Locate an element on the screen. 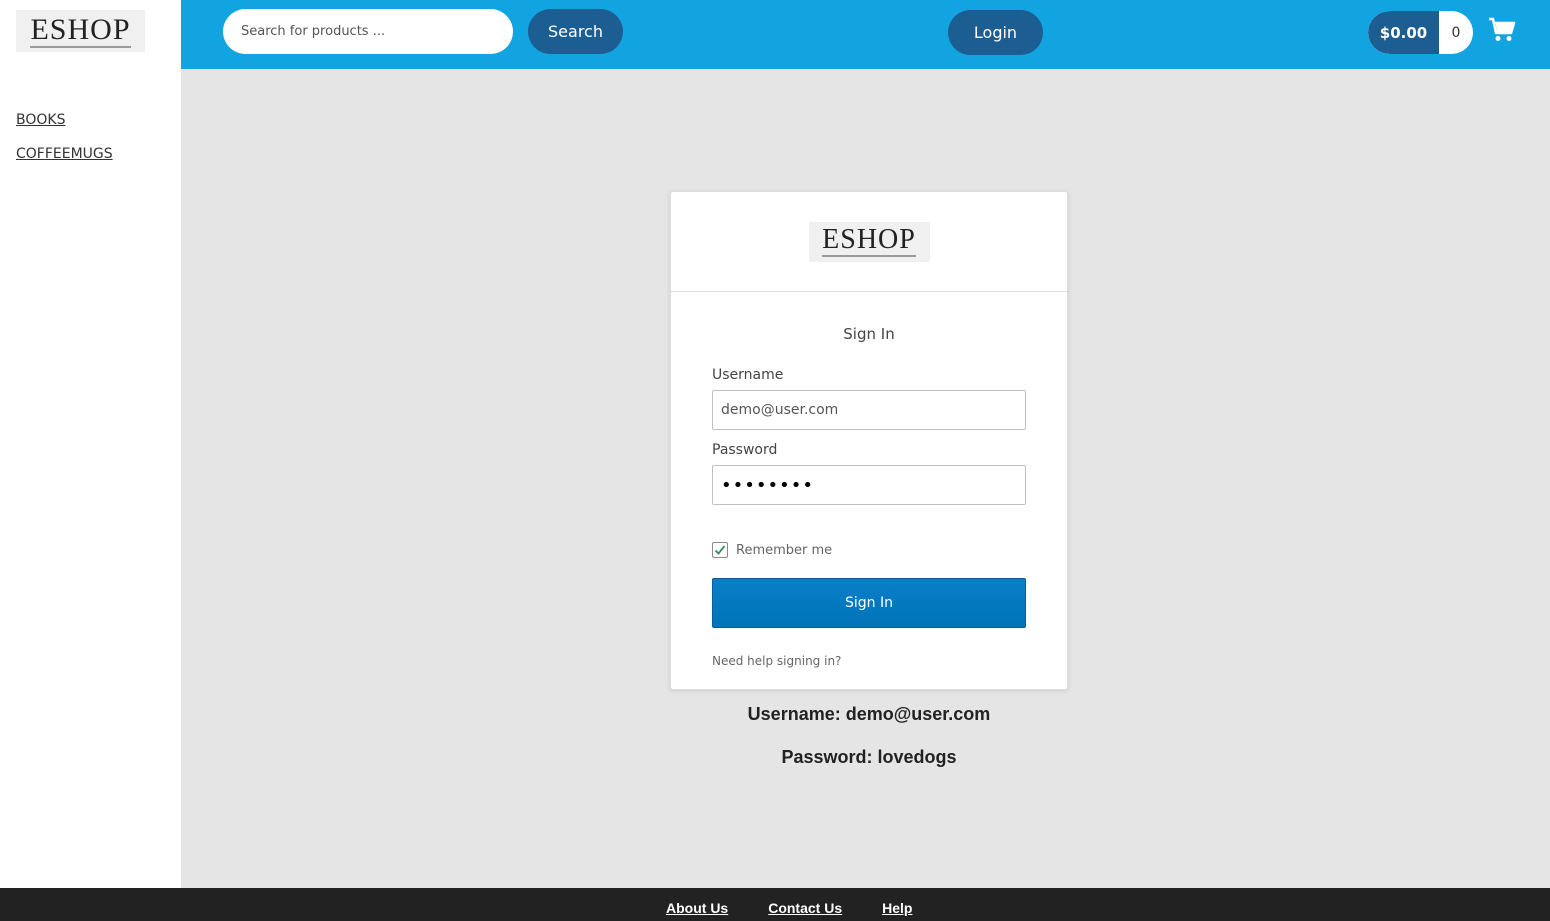  sidebar-nav: BOOKS COFFEEMUGS is located at coordinates (64, 145).